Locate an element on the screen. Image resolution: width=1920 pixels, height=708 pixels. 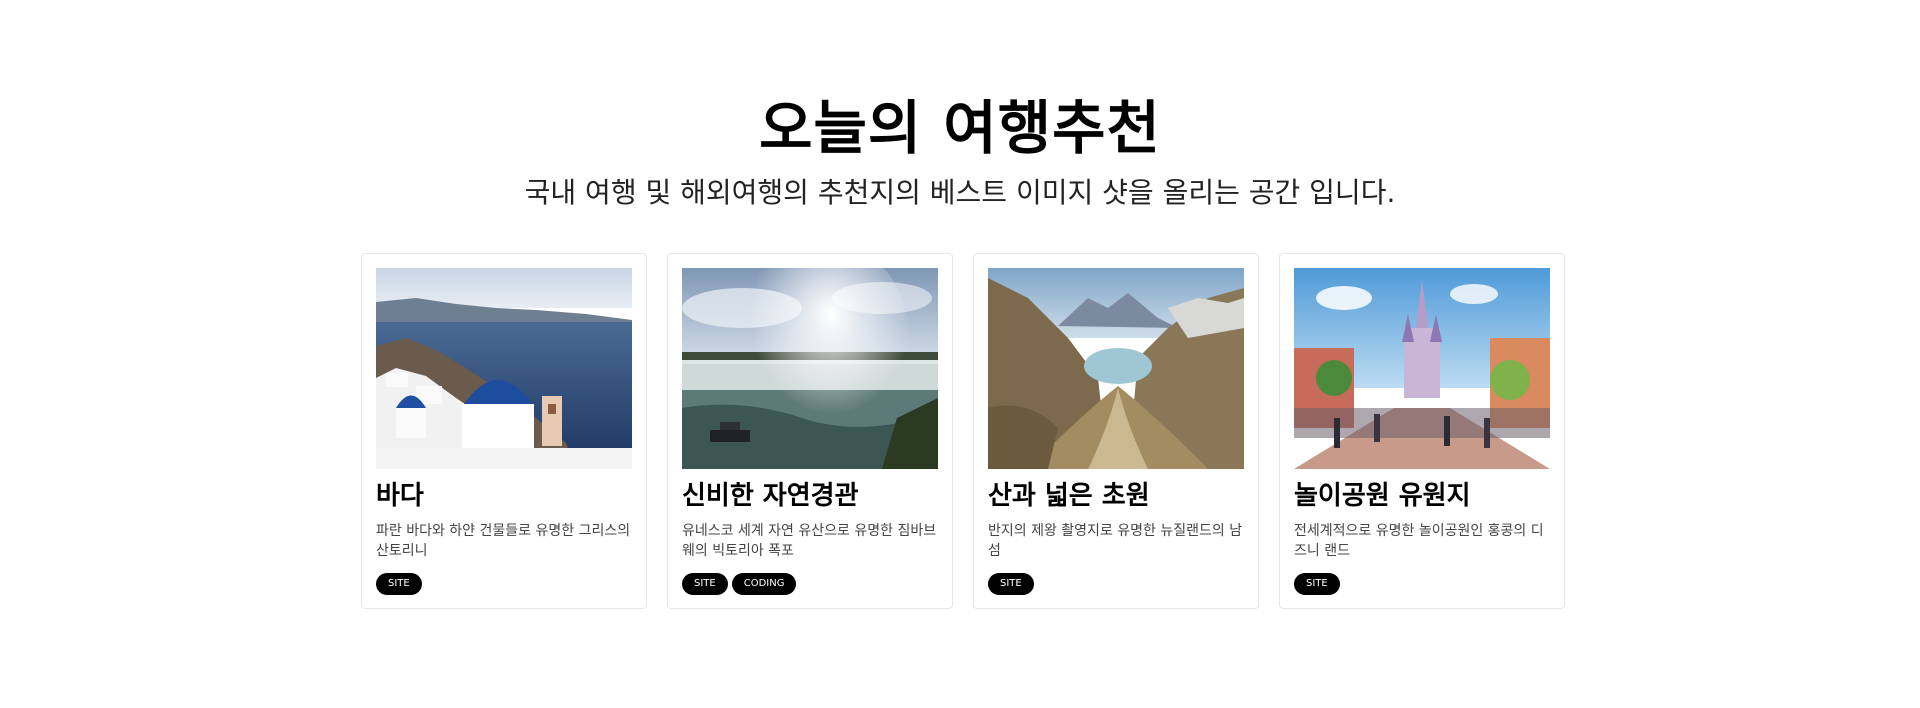
section-title: 오늘의 여행추천 is located at coordinates (960, 128).